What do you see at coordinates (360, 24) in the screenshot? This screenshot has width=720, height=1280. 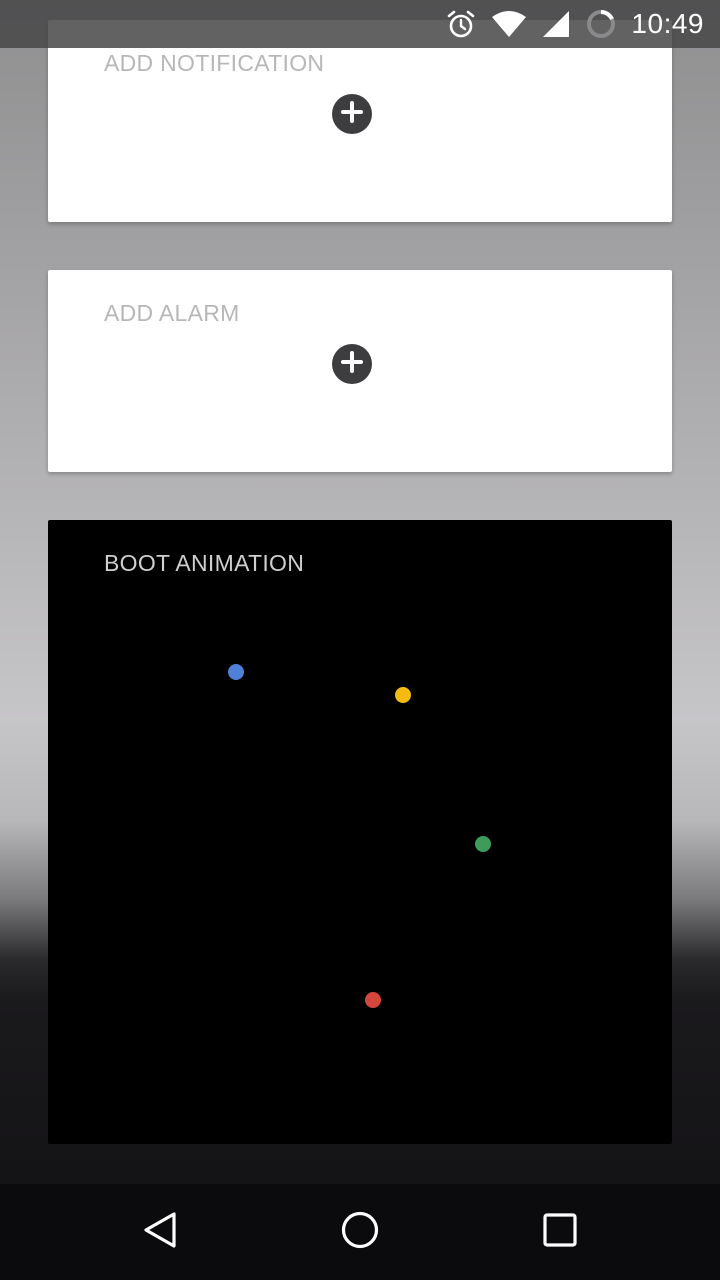 I see `status-bar: 10:49` at bounding box center [360, 24].